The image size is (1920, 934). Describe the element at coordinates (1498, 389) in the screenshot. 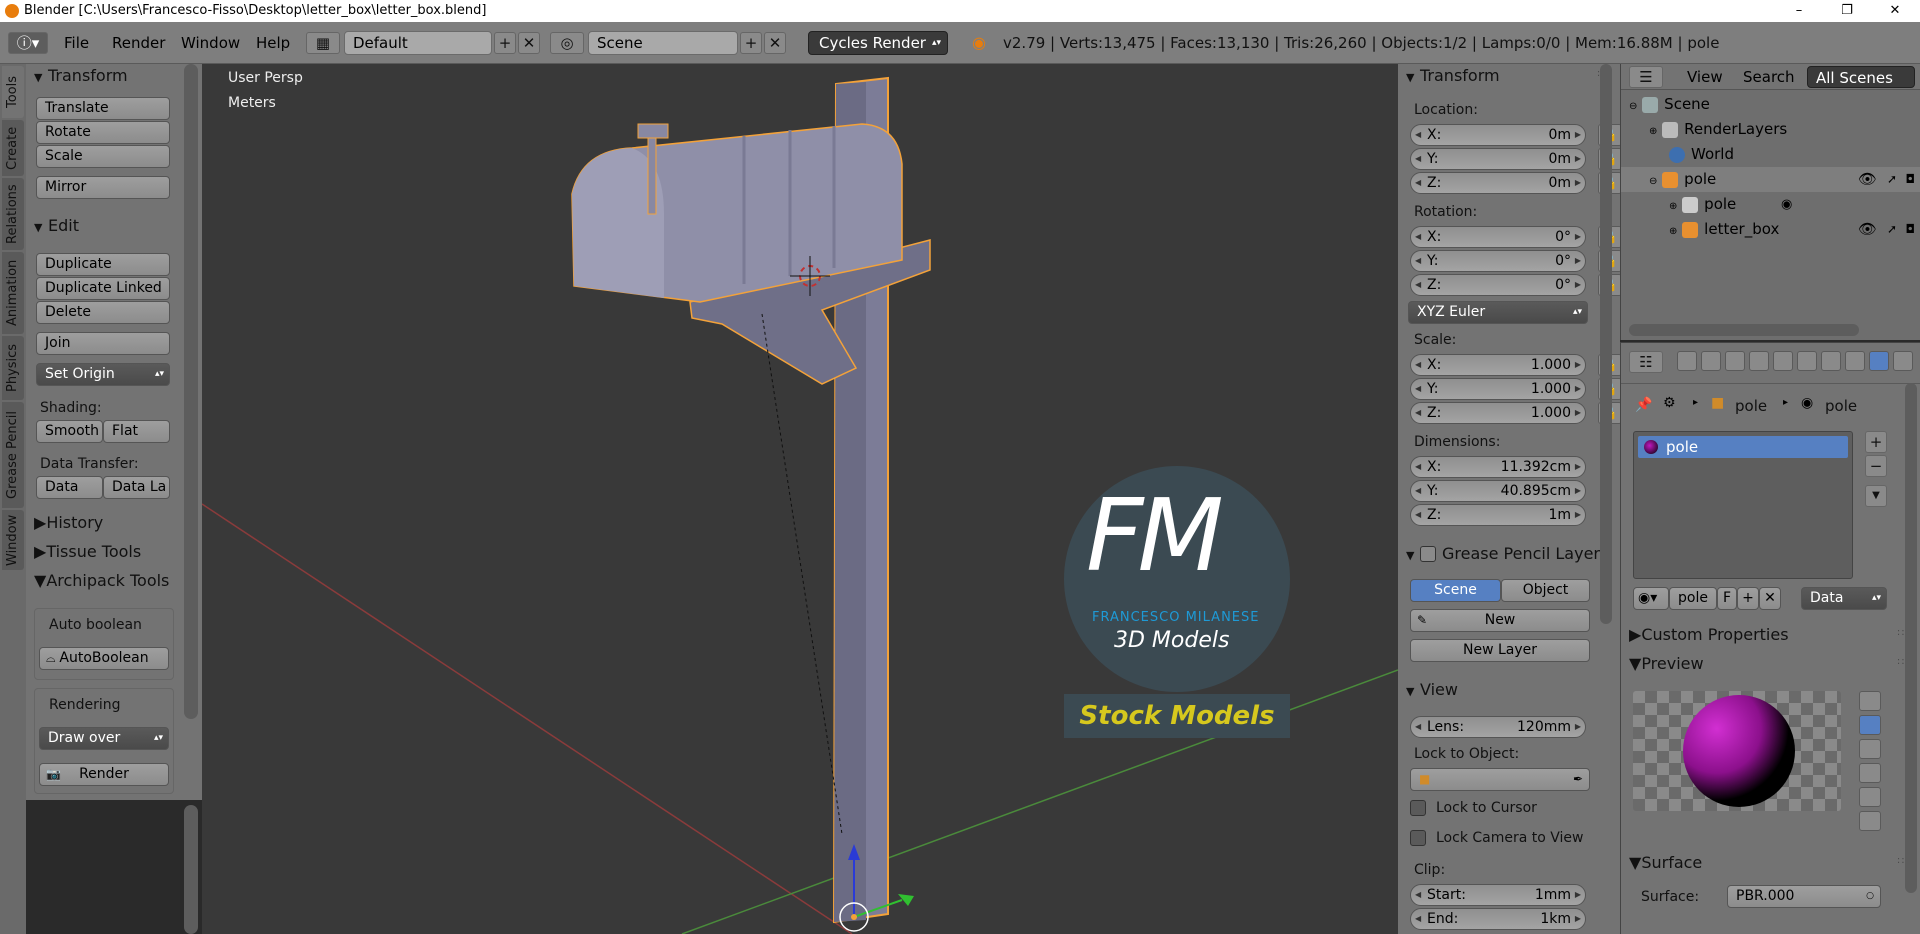

I see `scale-y-field: ◀ Y: 1.000 ▶` at that location.